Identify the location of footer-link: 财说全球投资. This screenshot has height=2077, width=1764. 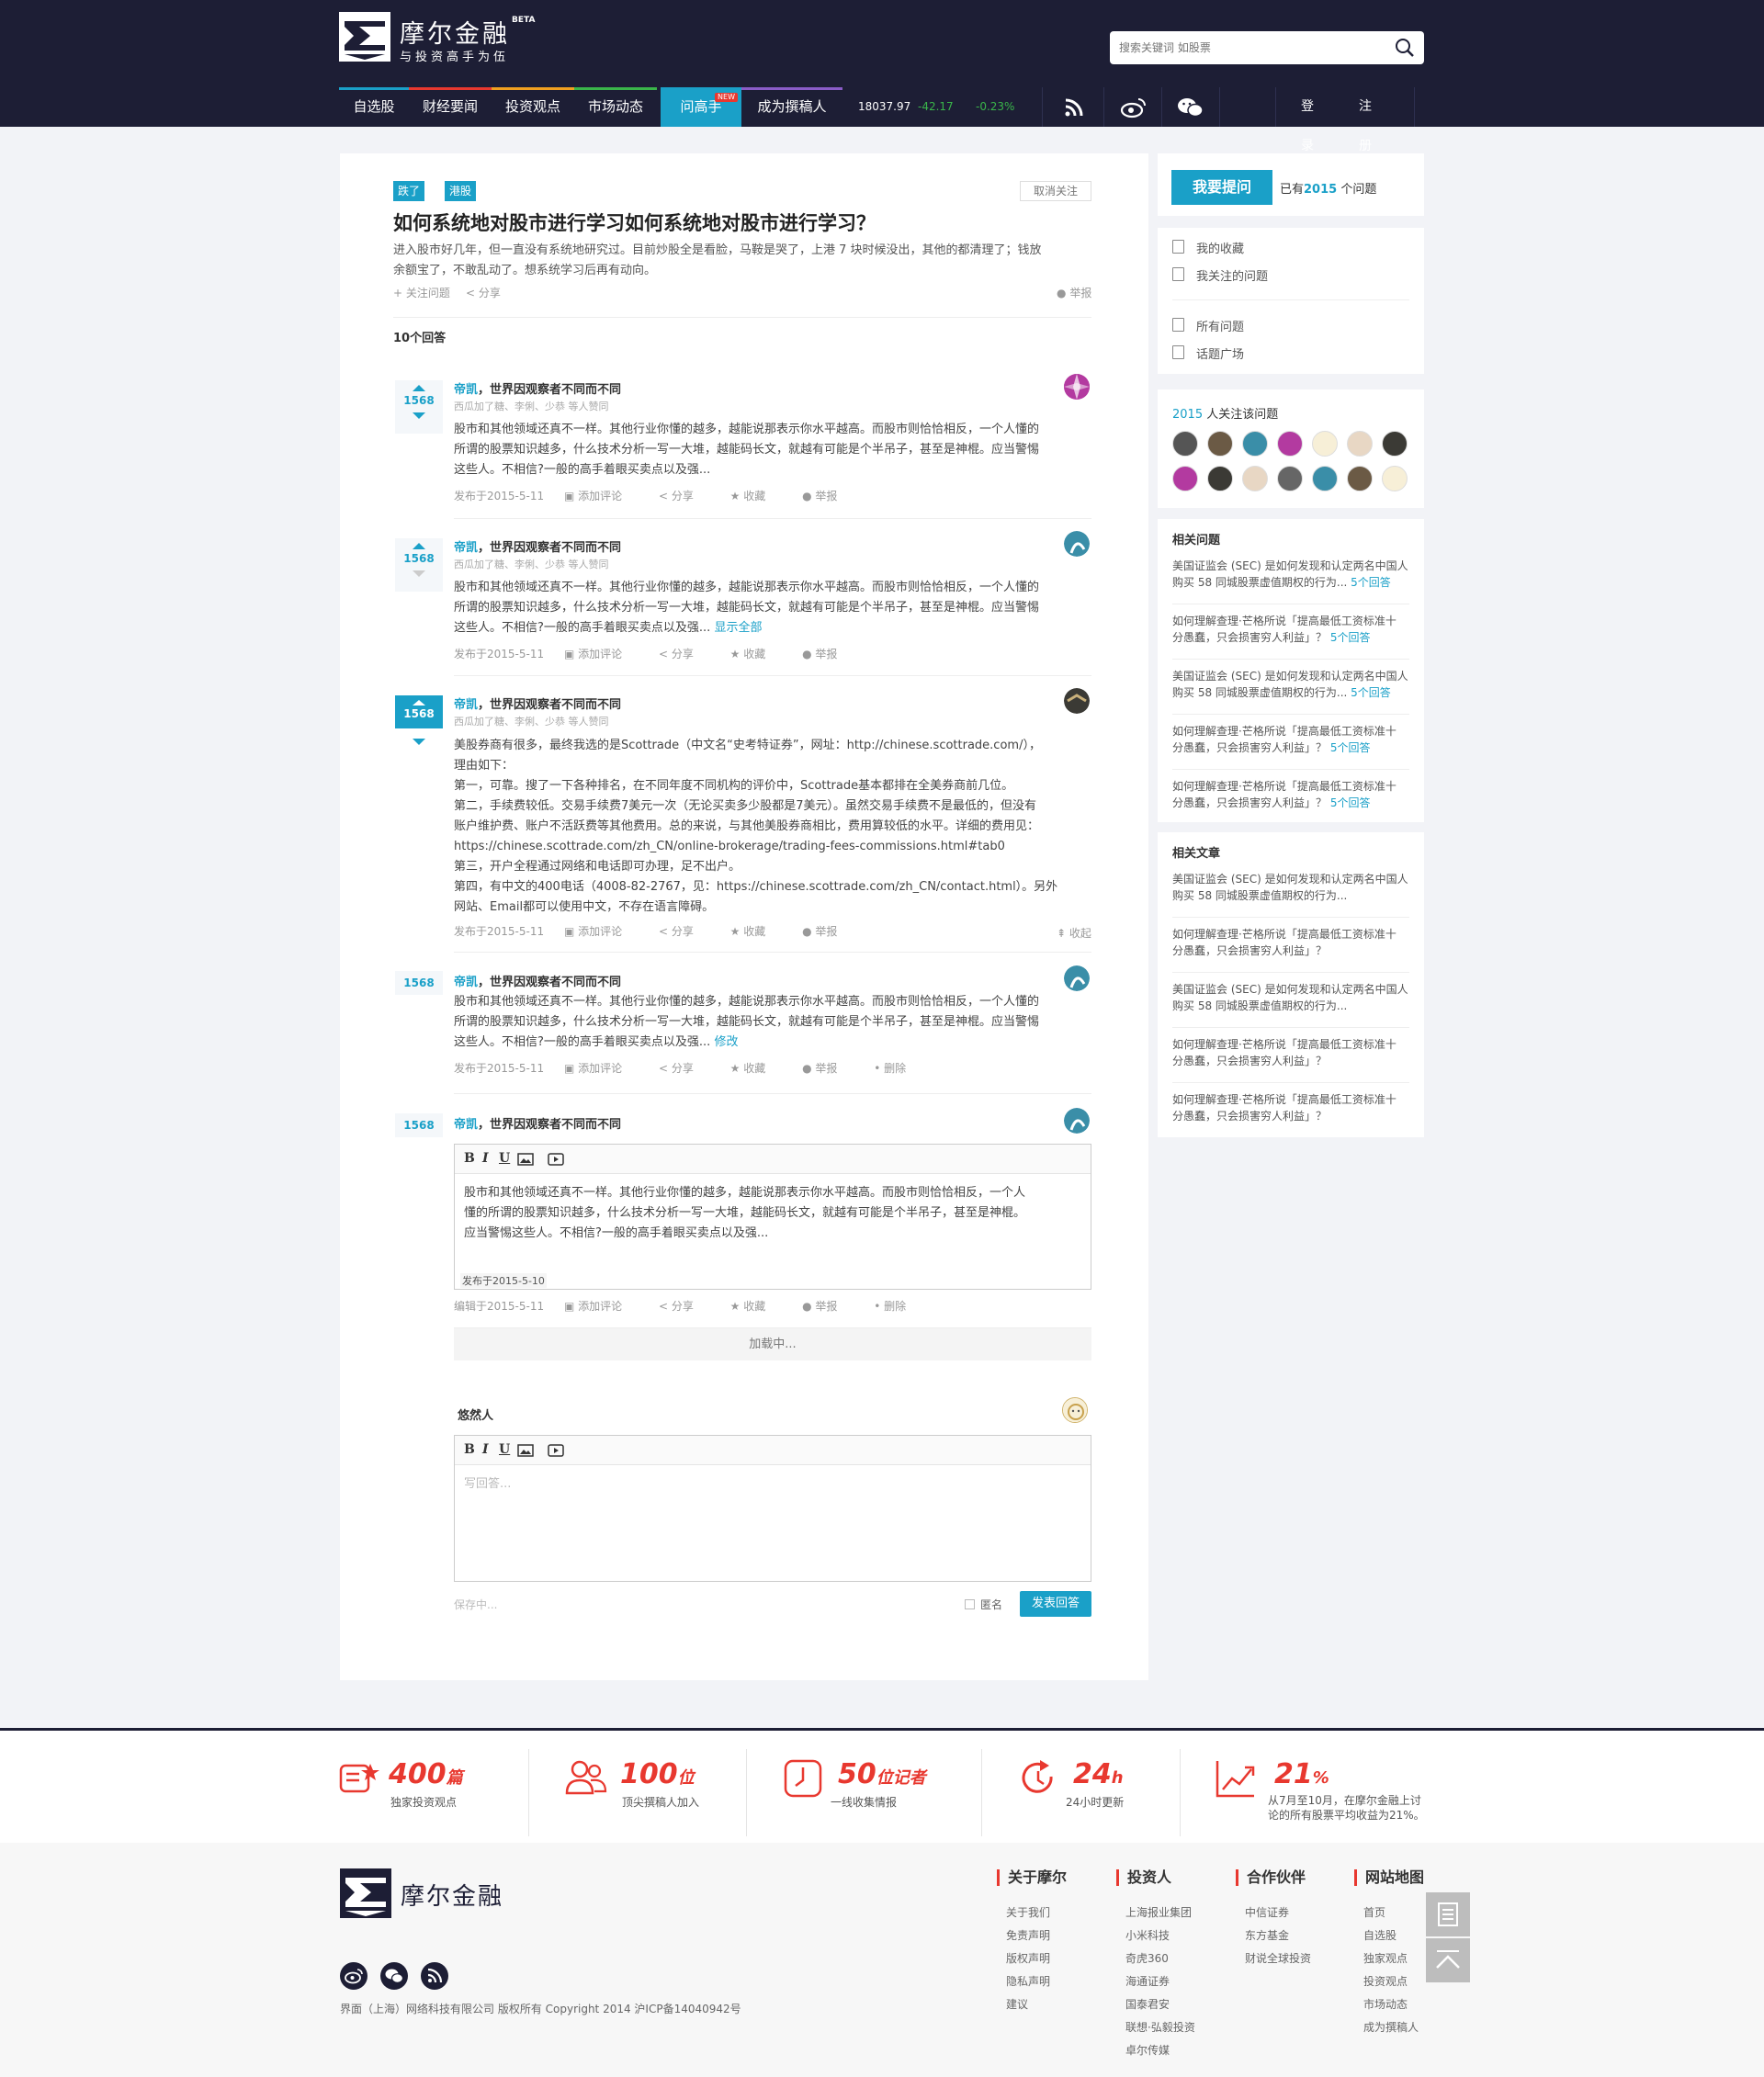
(1278, 1958).